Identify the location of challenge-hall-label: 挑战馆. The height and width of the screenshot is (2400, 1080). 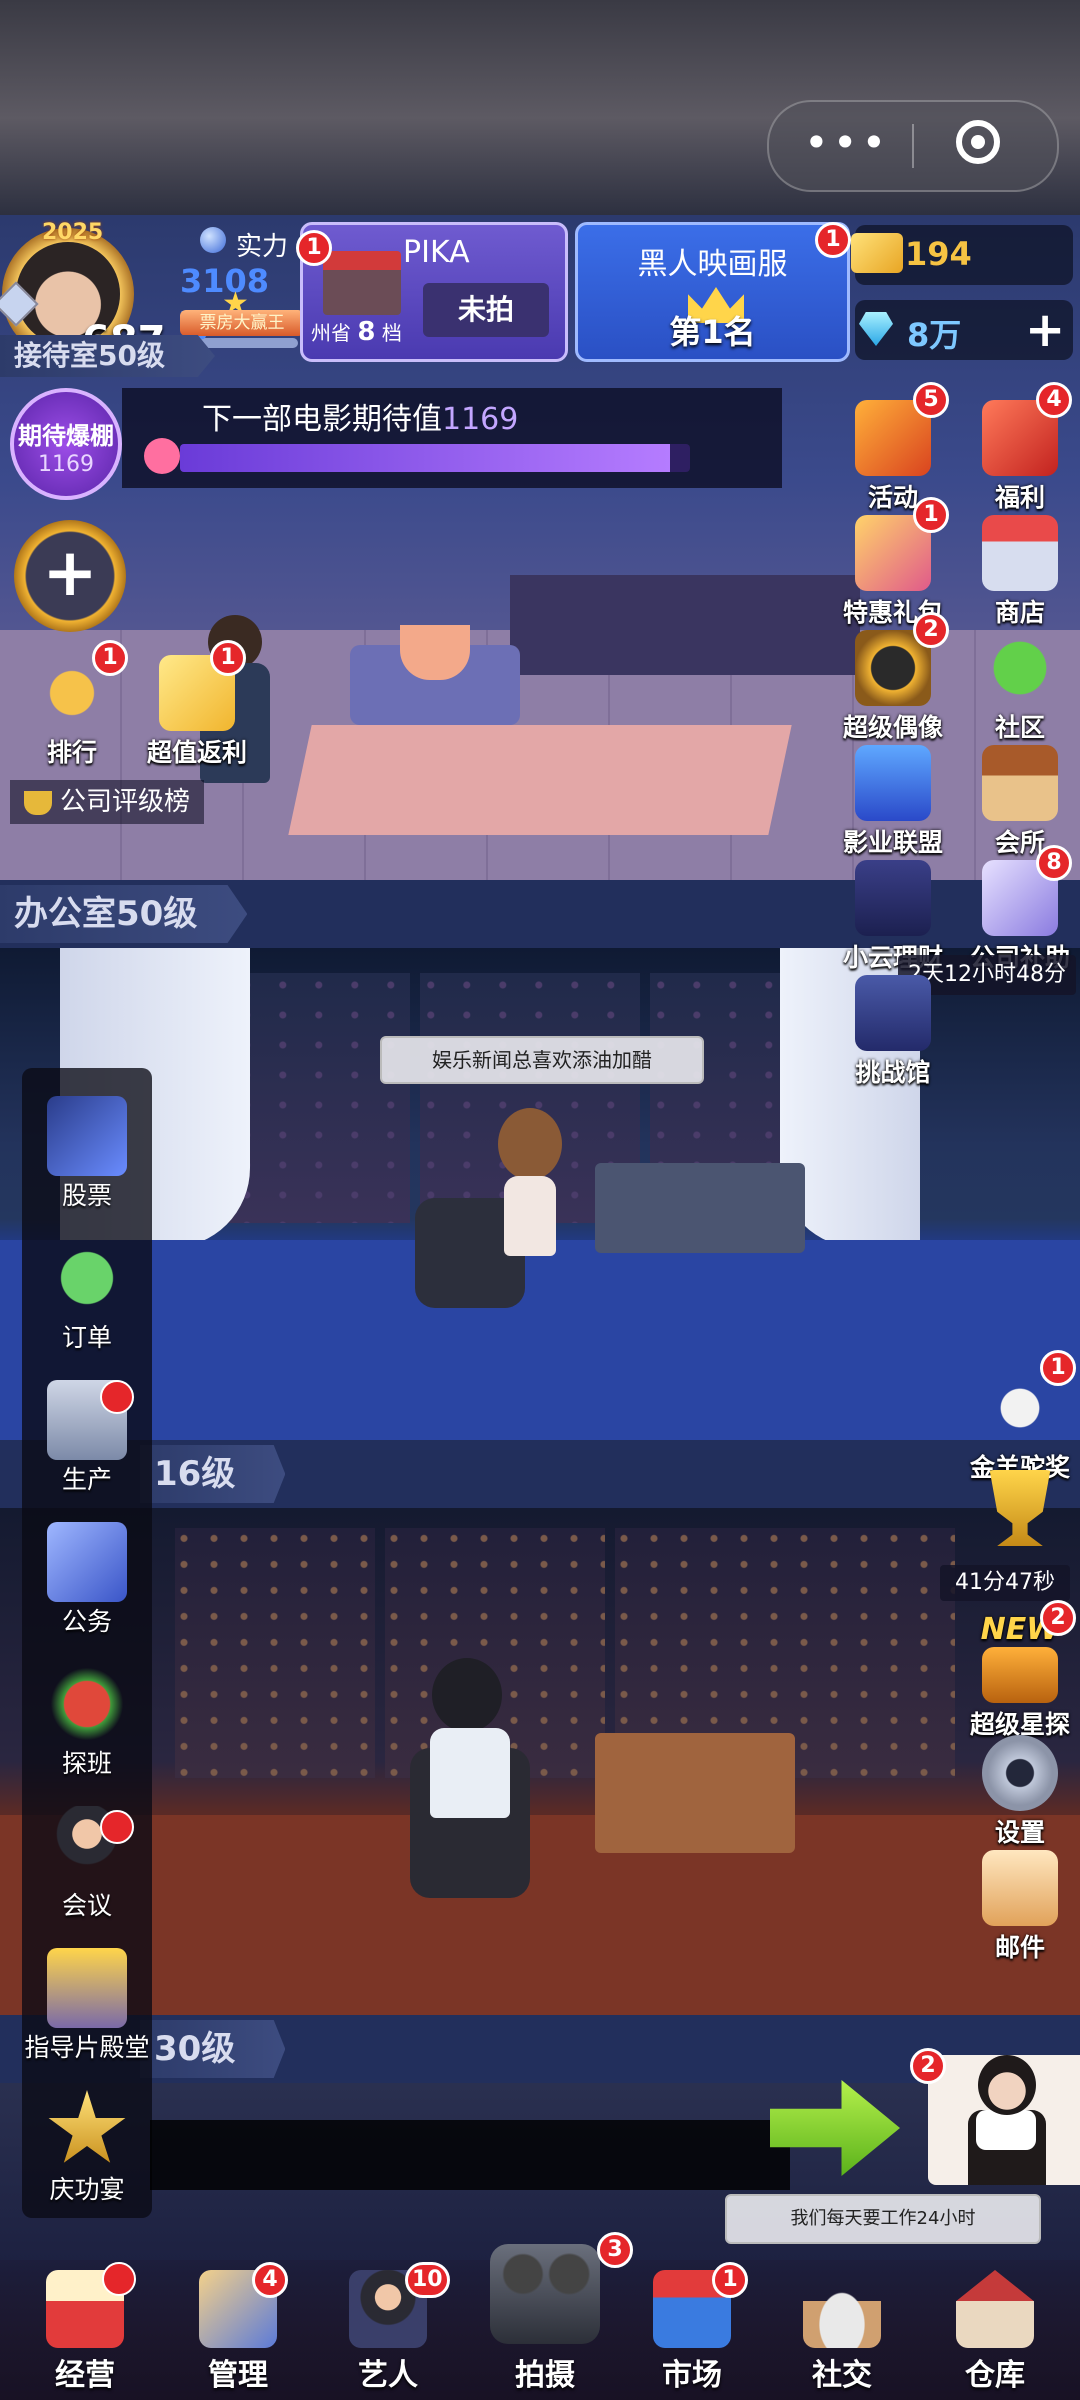
(893, 1072).